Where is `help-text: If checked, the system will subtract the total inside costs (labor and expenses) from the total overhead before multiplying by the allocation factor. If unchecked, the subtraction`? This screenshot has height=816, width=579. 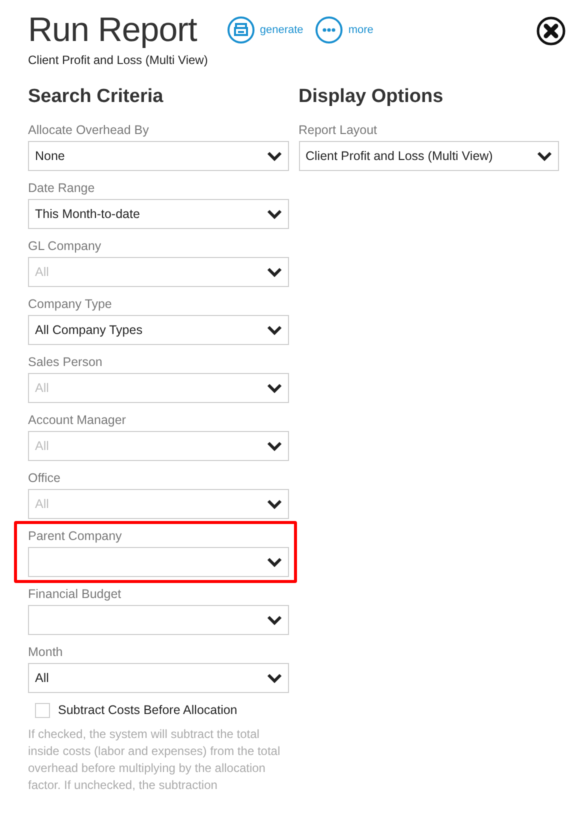 help-text: If checked, the system will subtract the total inside costs (labor and expenses) from the total overhead before multiplying by the allocation factor. If unchecked, the subtraction is located at coordinates (155, 760).